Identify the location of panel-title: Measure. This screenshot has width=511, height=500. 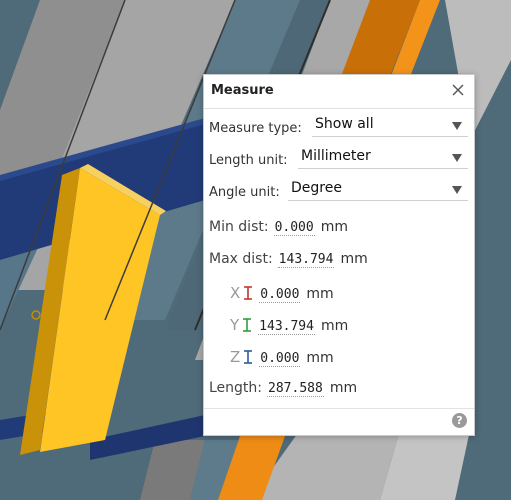
(242, 90).